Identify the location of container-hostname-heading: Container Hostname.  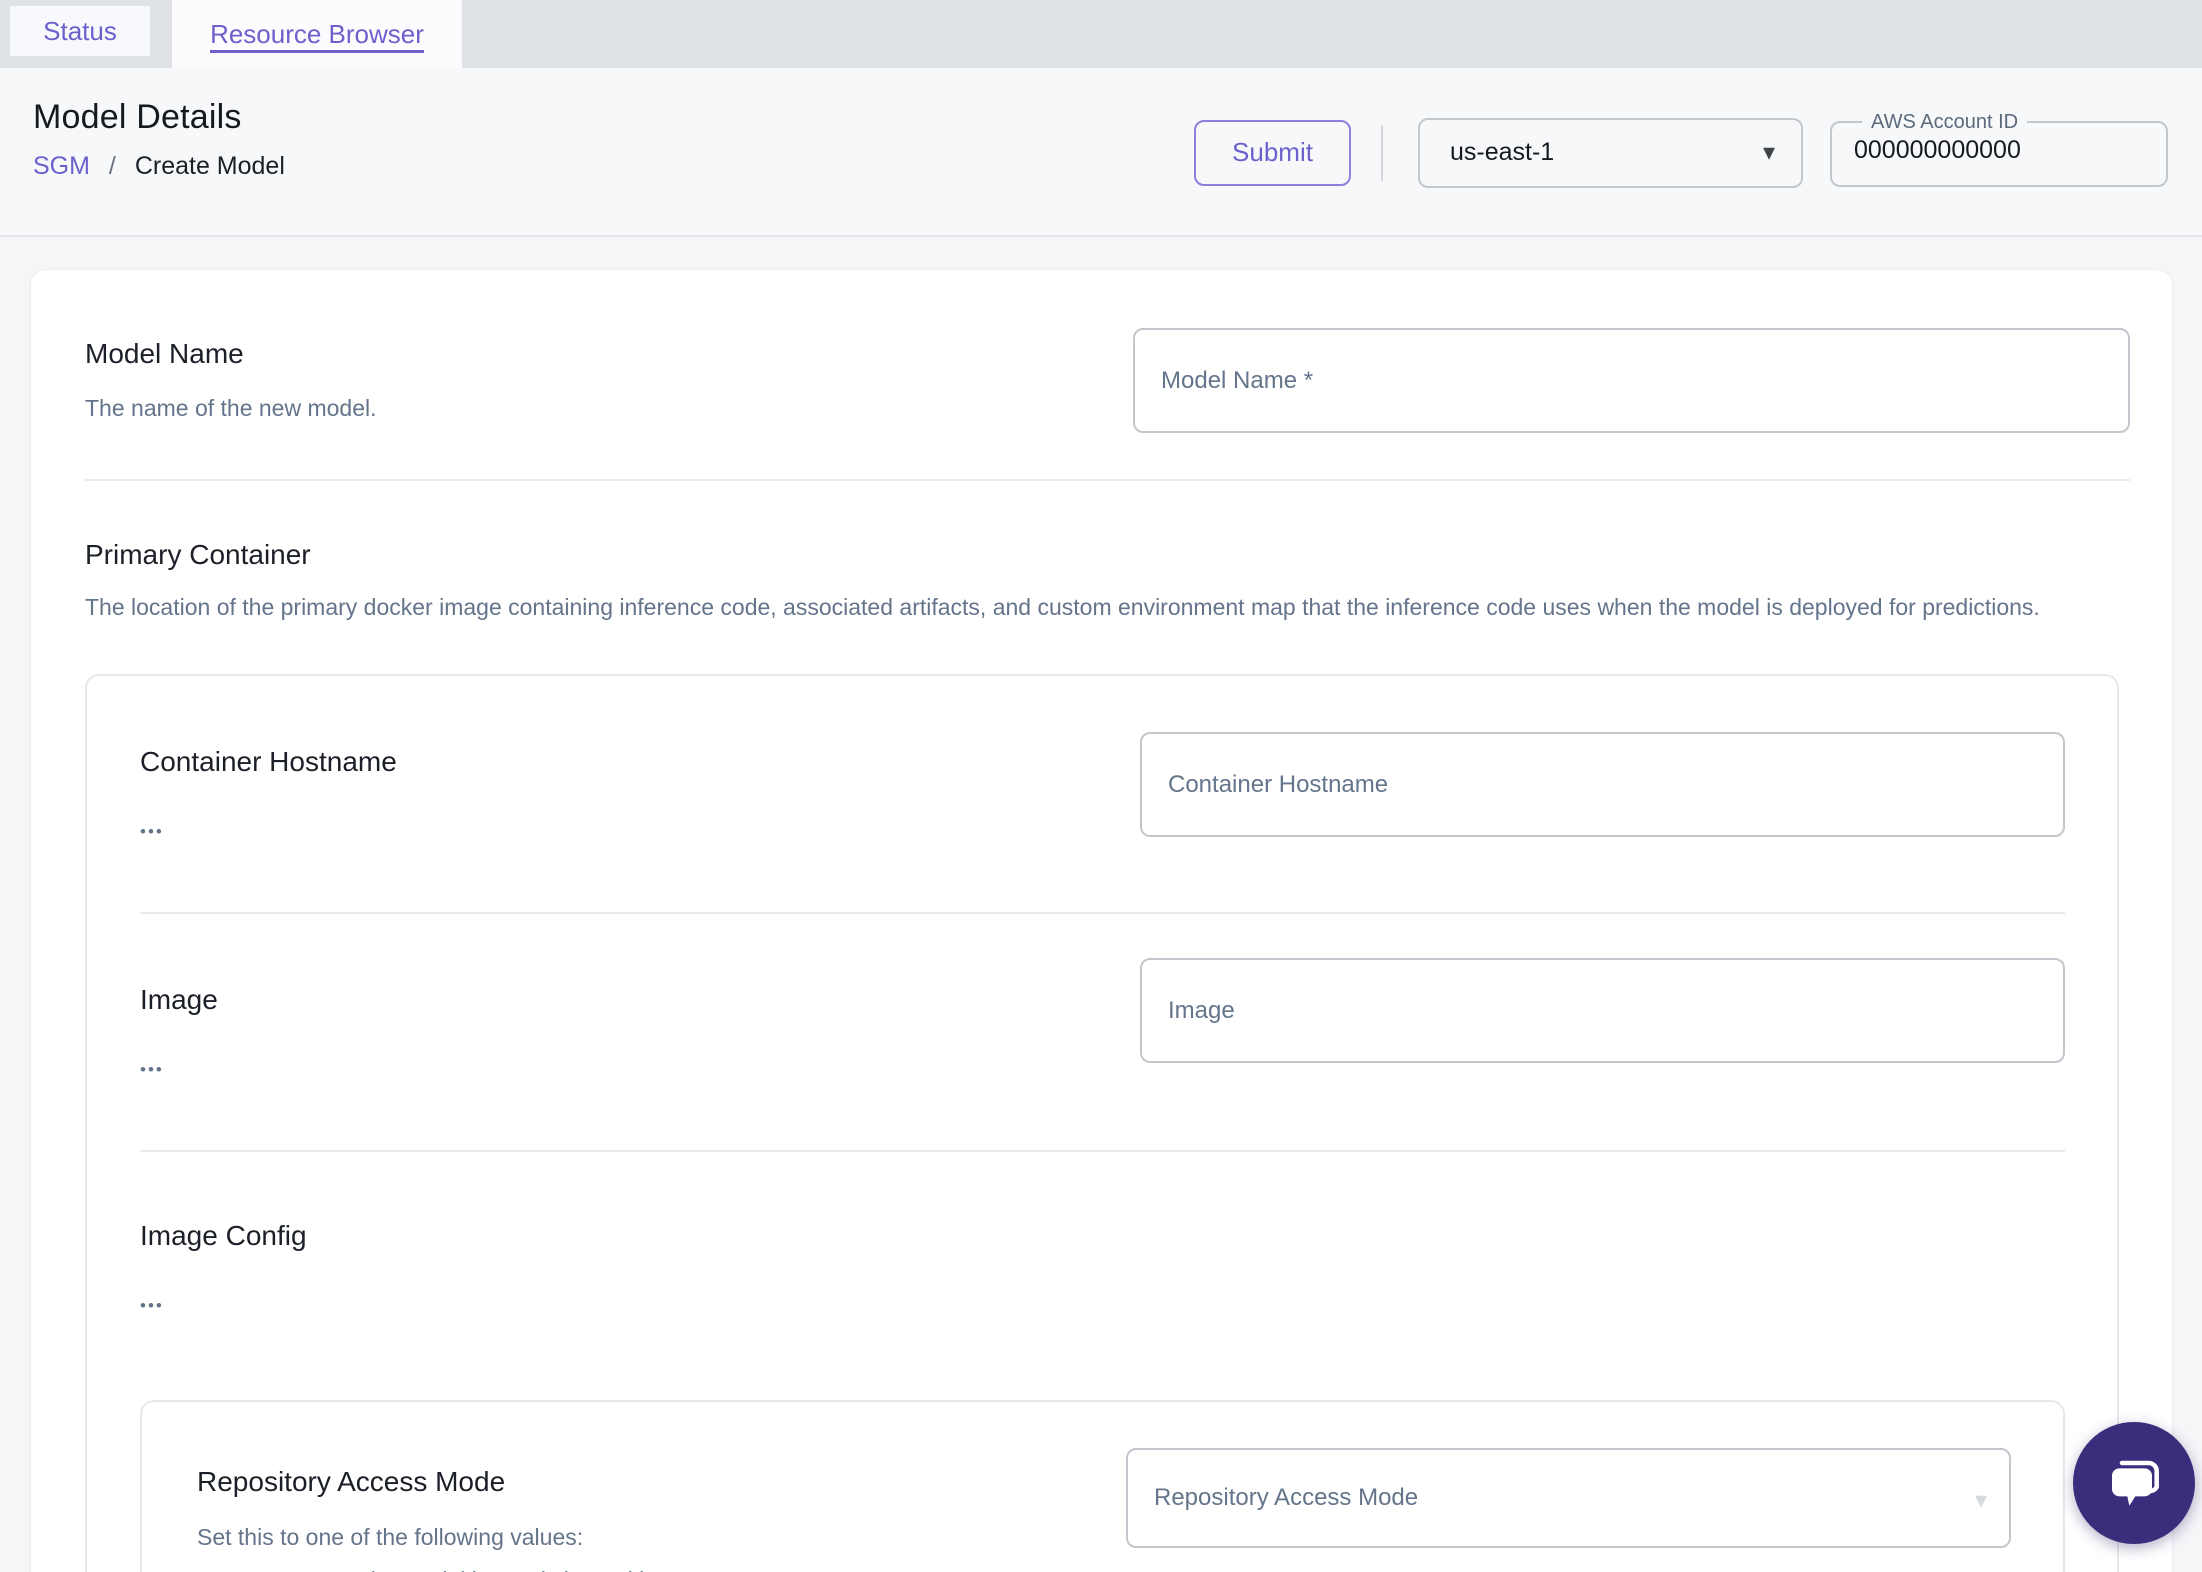
(268, 761).